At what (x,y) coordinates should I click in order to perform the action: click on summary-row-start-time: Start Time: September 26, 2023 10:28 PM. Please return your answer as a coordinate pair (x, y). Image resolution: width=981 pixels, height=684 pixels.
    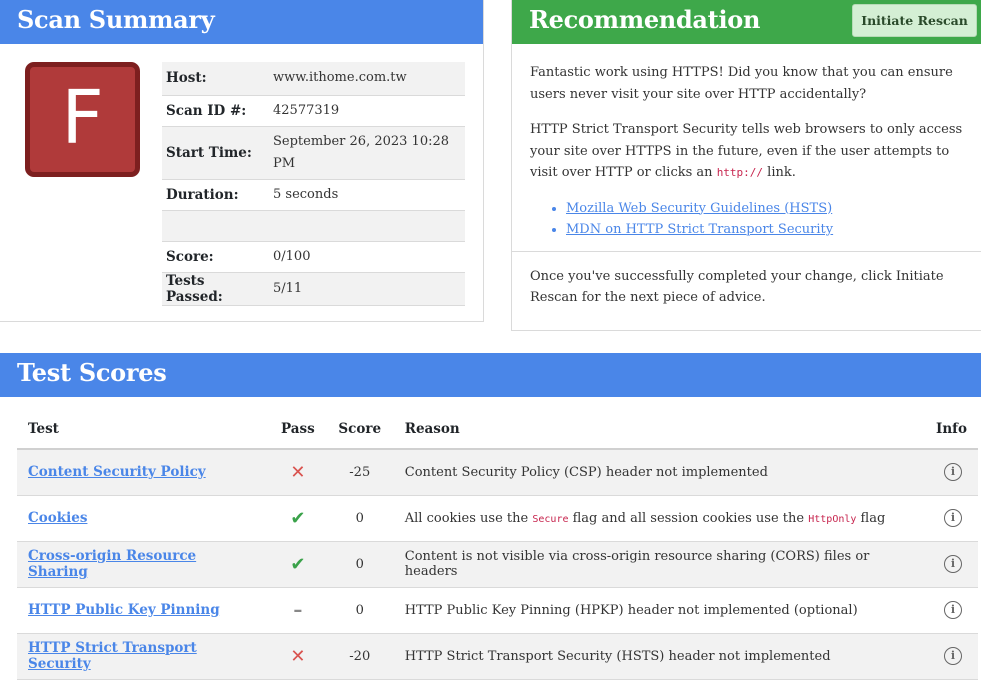
    Looking at the image, I should click on (313, 153).